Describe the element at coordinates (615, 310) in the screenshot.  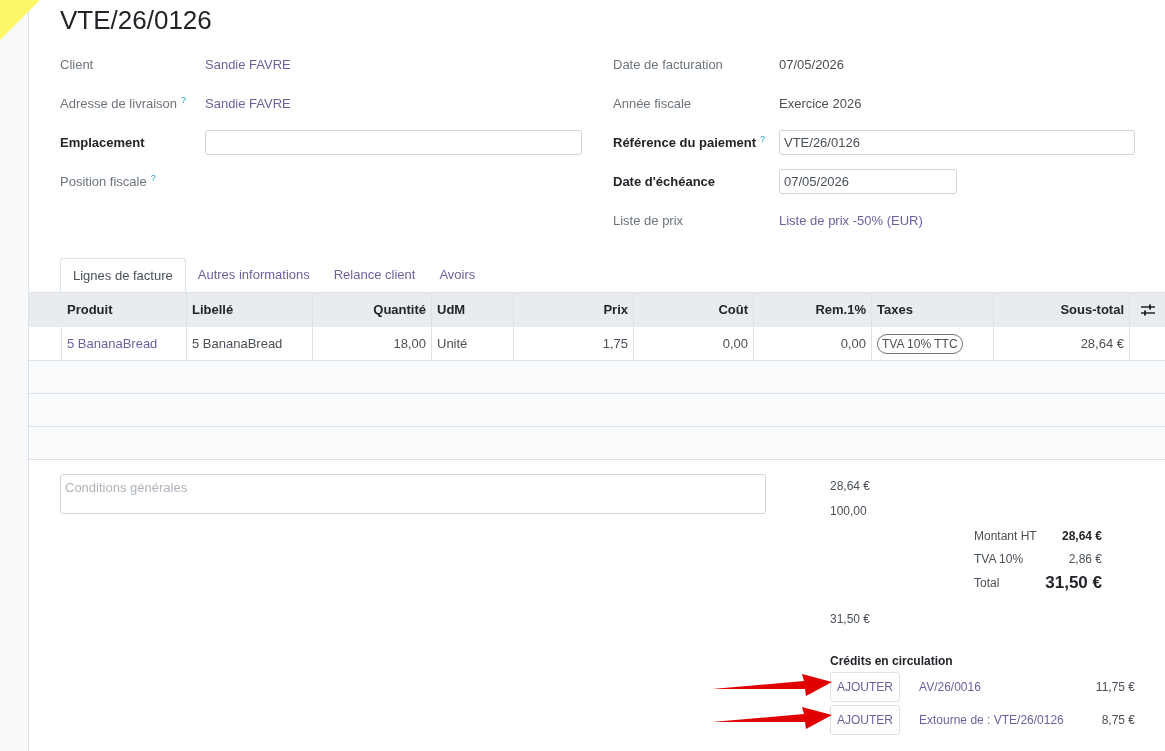
I see `column-header: Prix` at that location.